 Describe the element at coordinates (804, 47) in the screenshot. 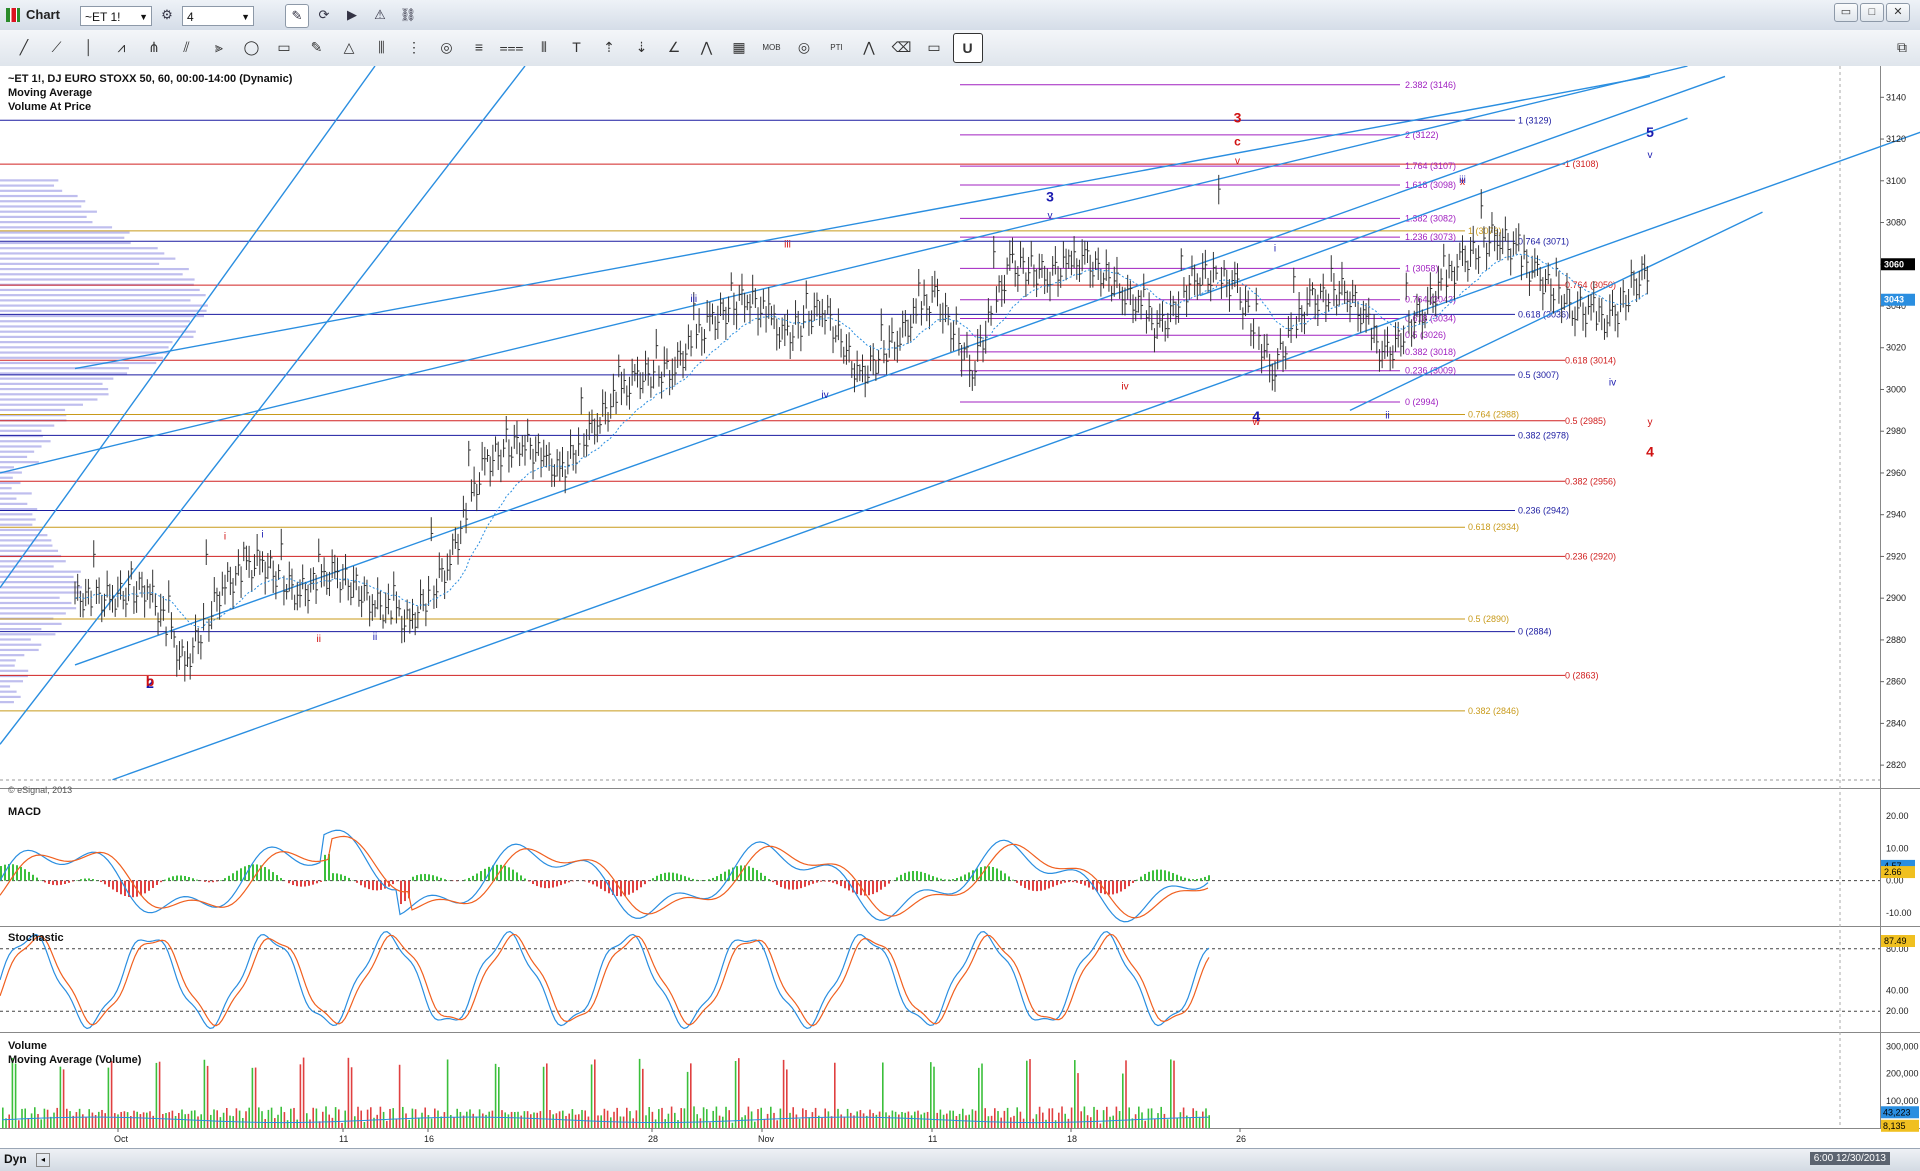

I see `mmo-icon: ◎` at that location.